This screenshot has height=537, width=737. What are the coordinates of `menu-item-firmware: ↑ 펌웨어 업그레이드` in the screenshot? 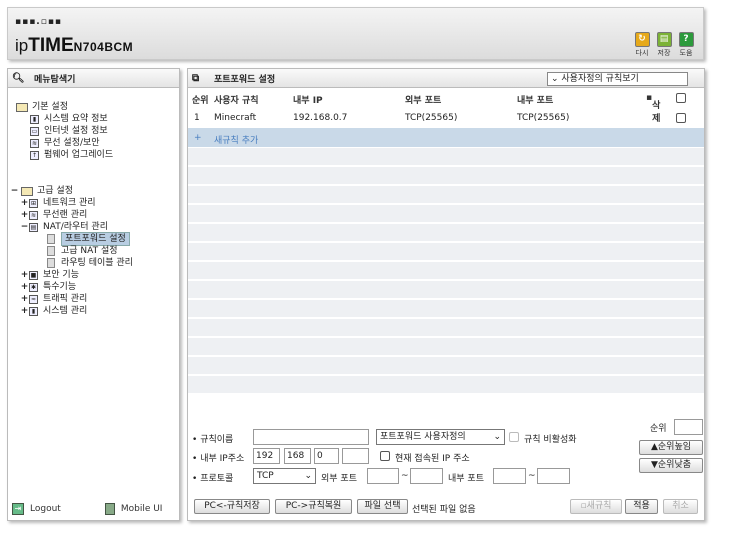 It's located at (63, 155).